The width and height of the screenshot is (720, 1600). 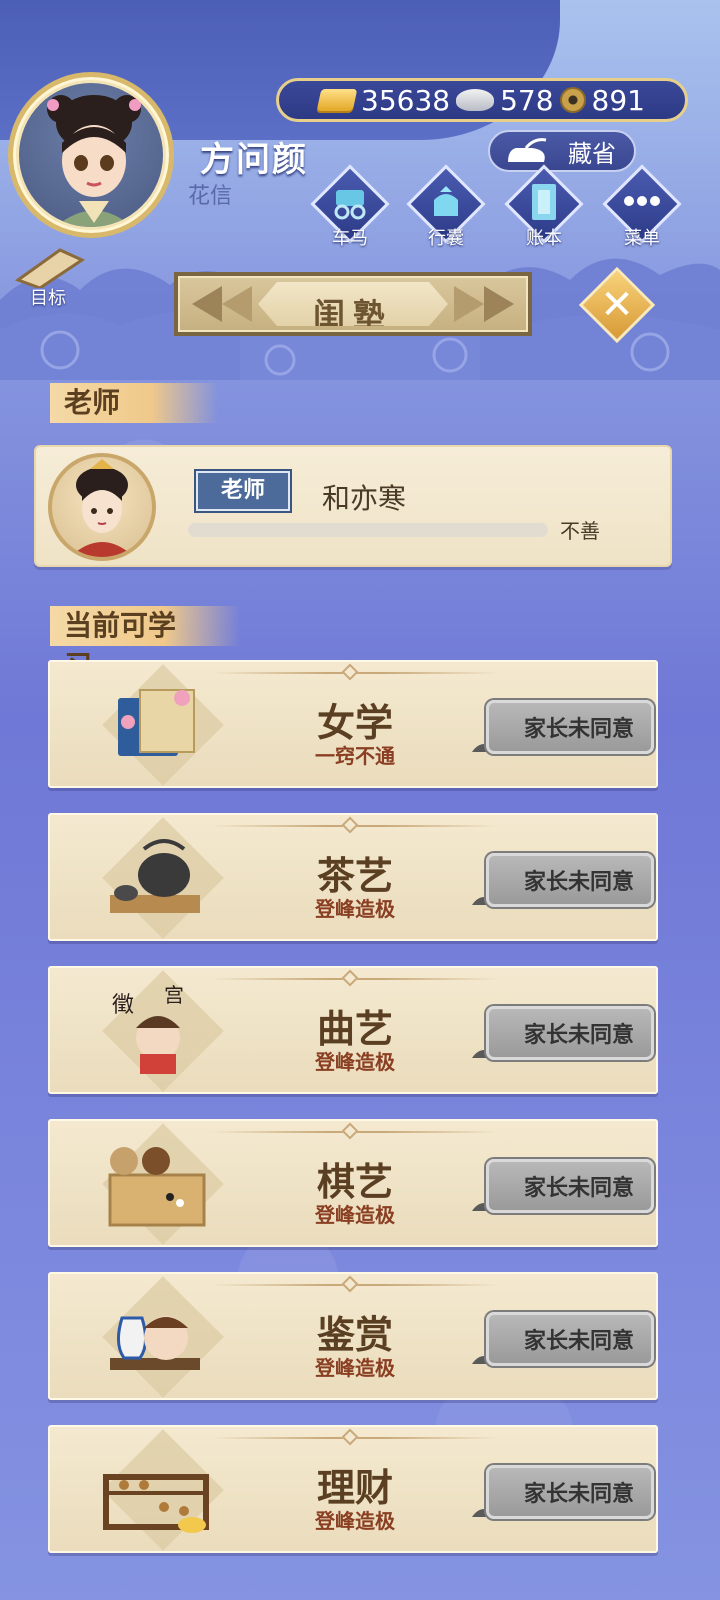 I want to click on store-button: 藏省, so click(x=562, y=151).